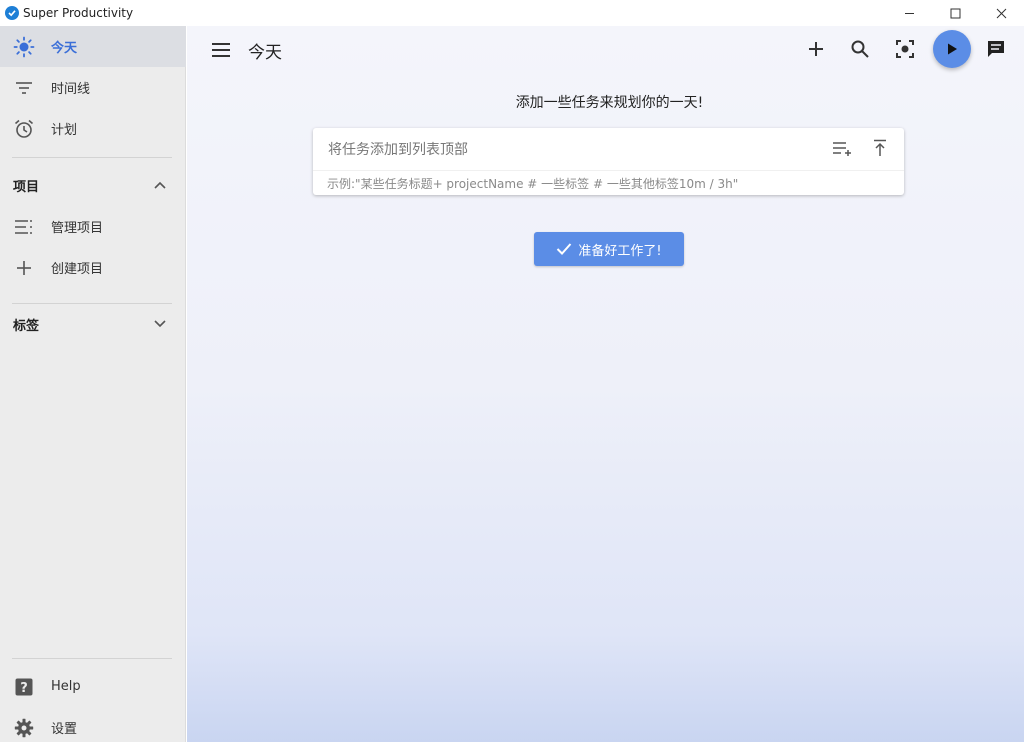 Image resolution: width=1024 pixels, height=742 pixels. I want to click on projects-heading: 项目, so click(26, 187).